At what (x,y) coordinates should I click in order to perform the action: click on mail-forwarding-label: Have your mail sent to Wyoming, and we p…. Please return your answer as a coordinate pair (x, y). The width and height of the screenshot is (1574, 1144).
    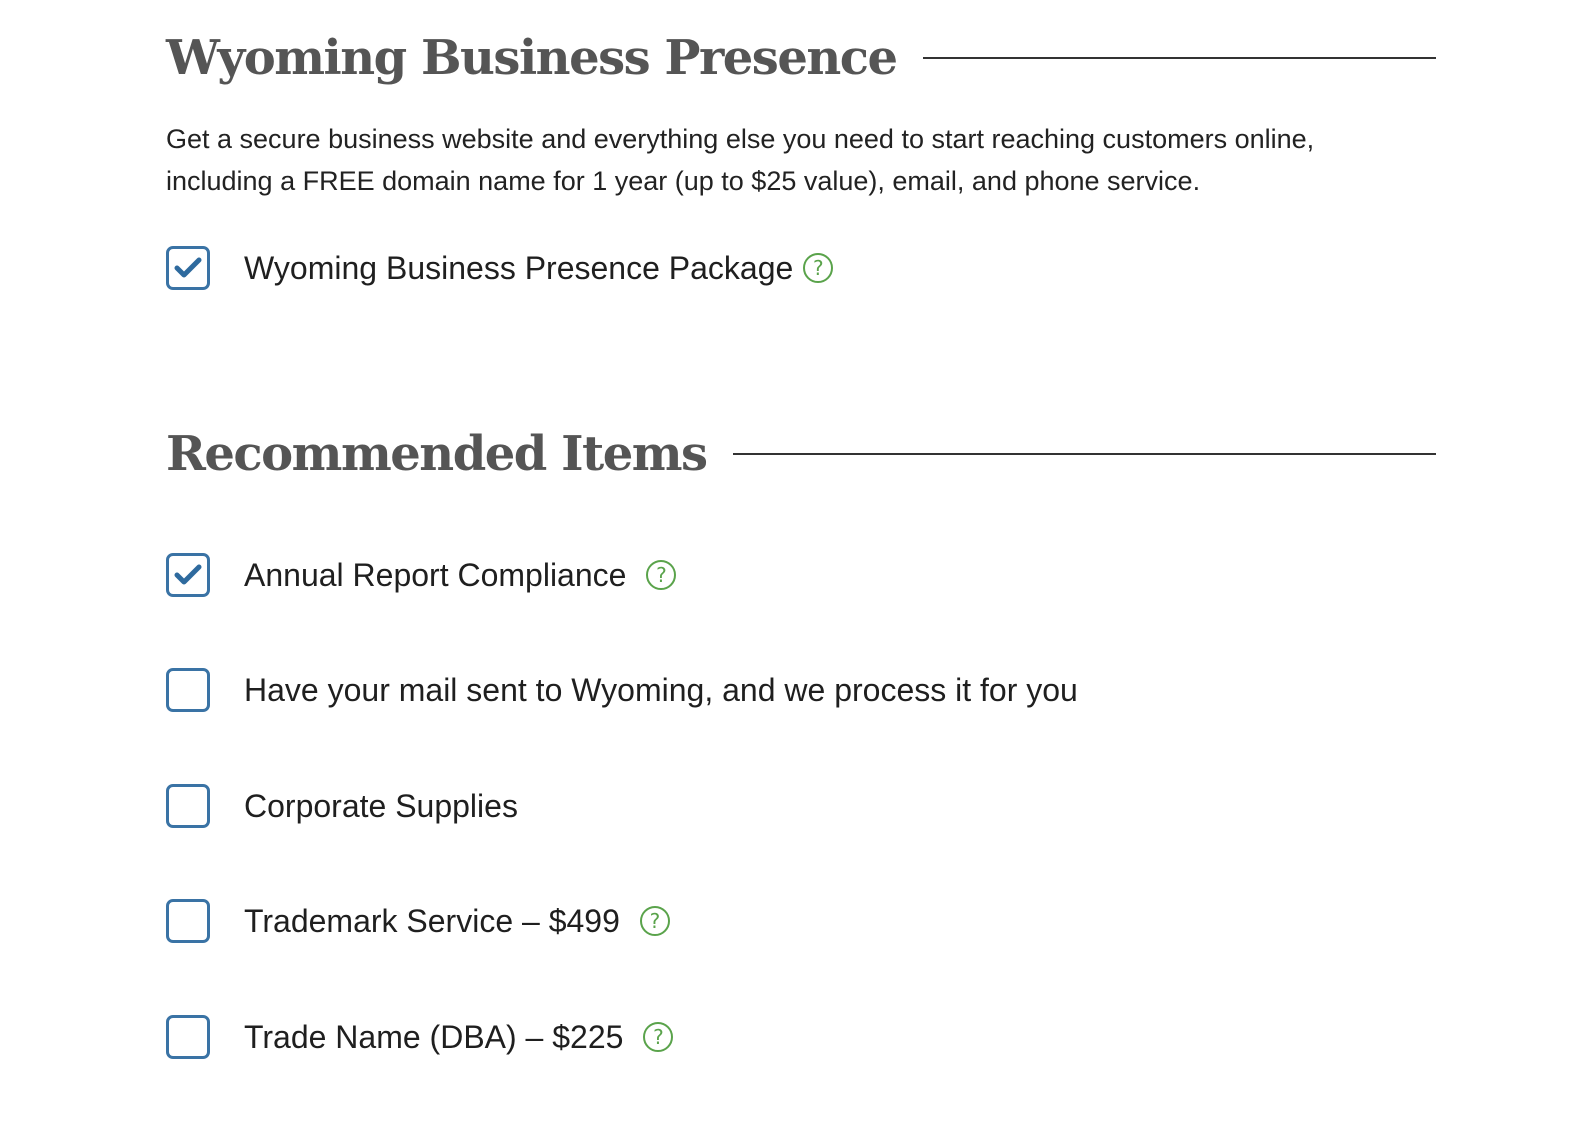
    Looking at the image, I should click on (661, 690).